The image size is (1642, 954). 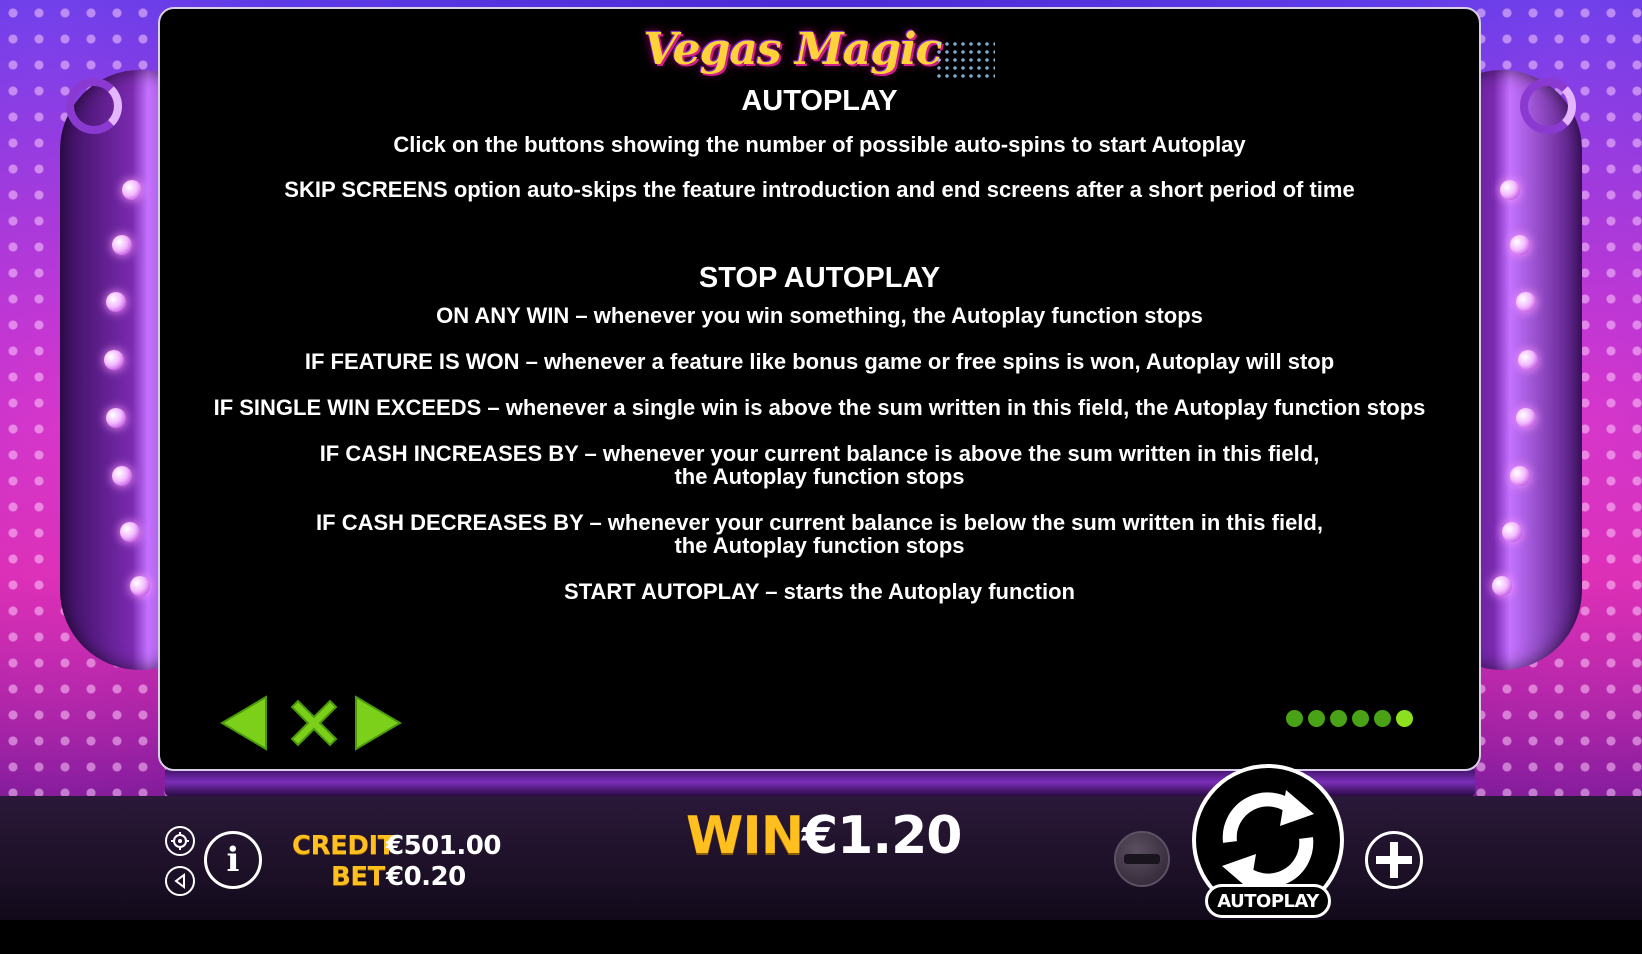 I want to click on bet-decrease-button, so click(x=1142, y=859).